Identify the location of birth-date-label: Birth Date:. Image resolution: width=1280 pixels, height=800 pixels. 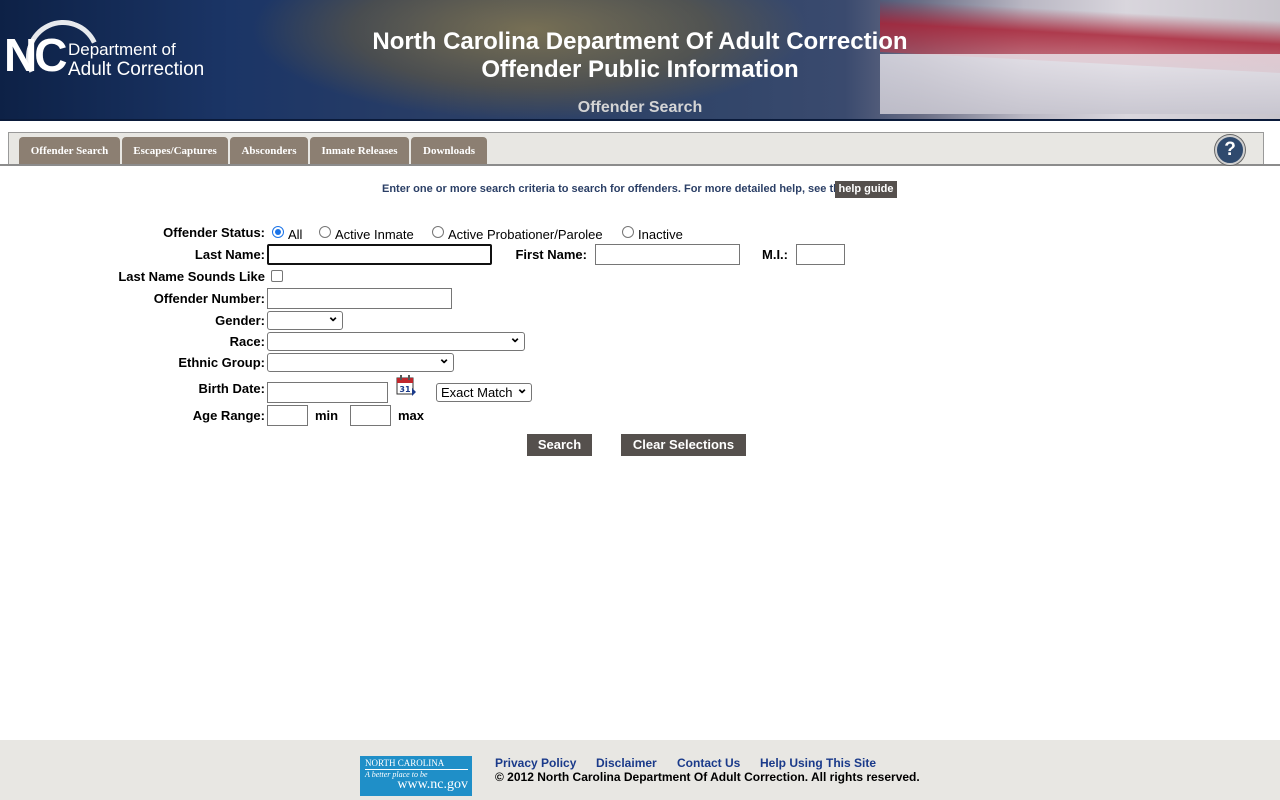
(231, 388).